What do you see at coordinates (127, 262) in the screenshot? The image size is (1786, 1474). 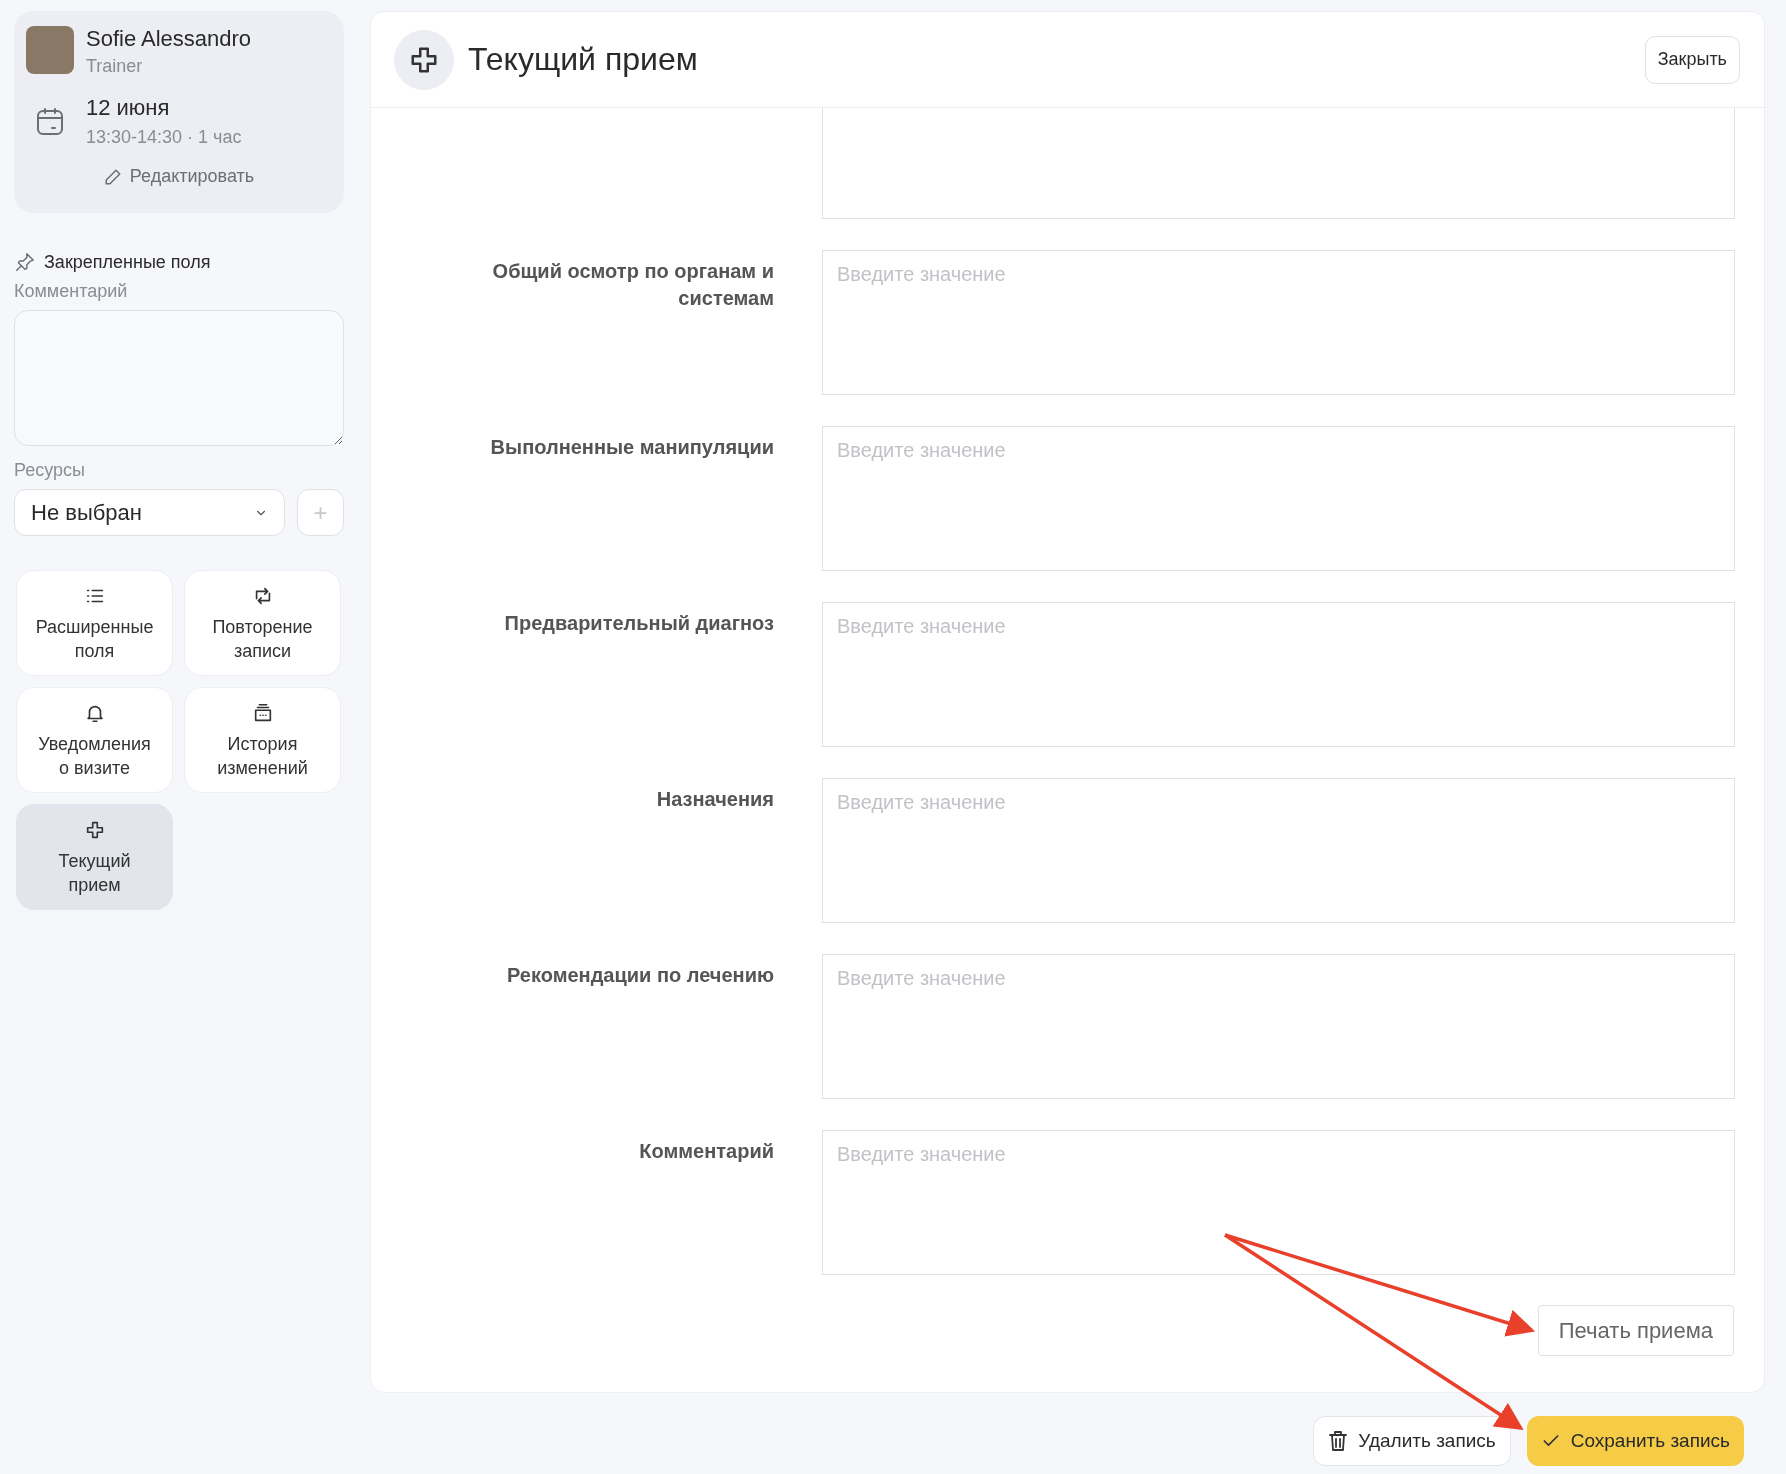 I see `section-title: Закрепленные поля` at bounding box center [127, 262].